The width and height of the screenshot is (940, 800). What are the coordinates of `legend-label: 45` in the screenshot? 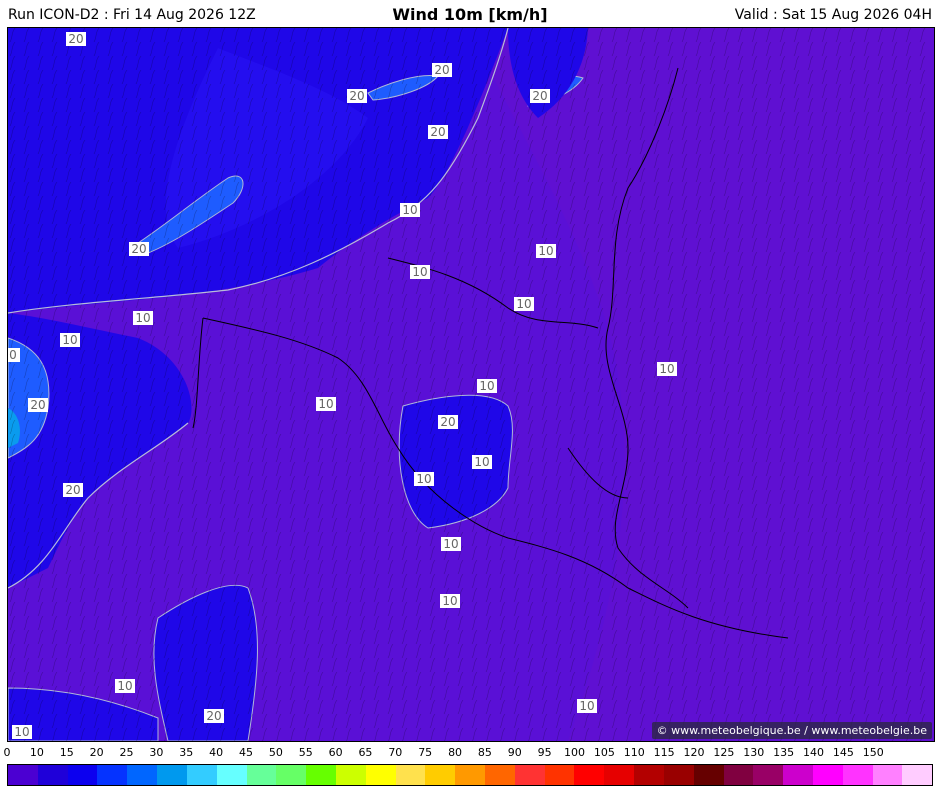 It's located at (245, 752).